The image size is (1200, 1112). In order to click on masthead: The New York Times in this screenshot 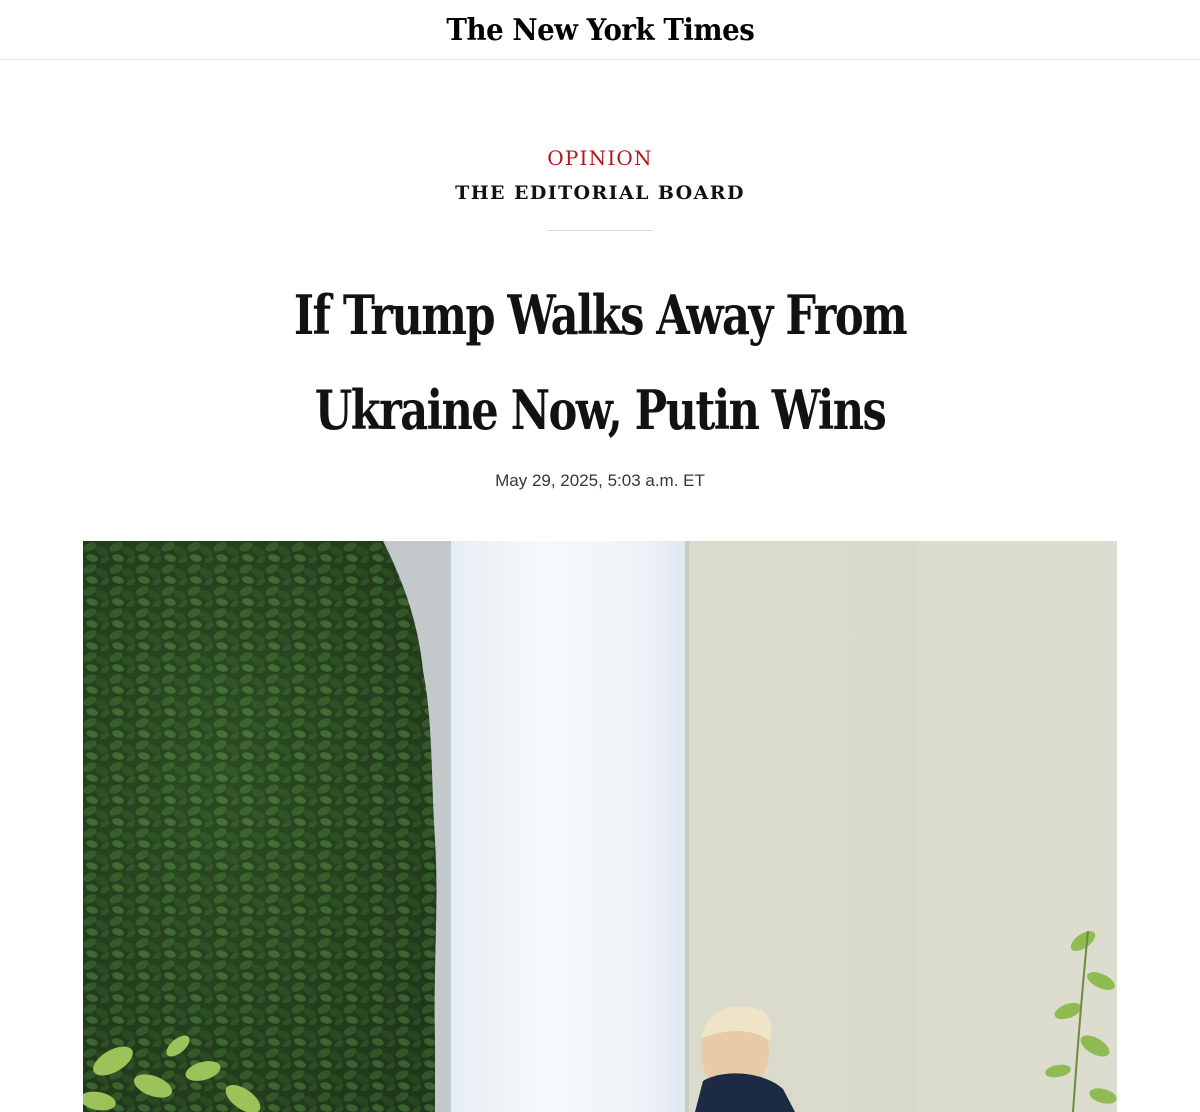, I will do `click(600, 30)`.